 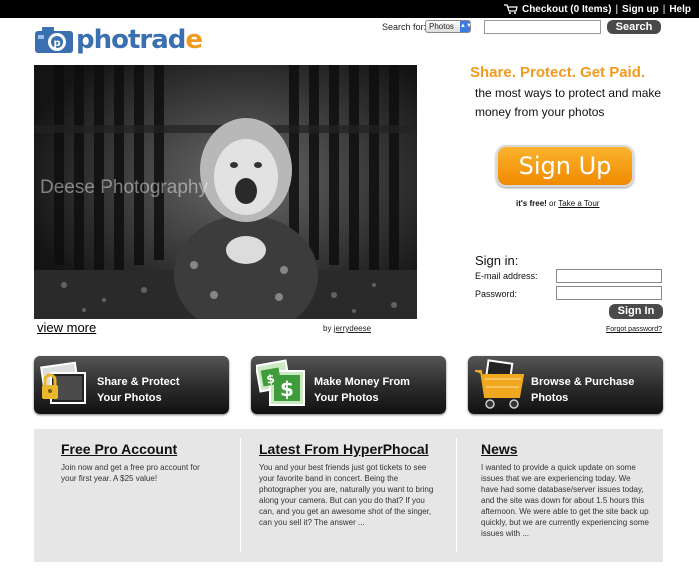 I want to click on share-protect-button: Share & Protect Your Photos, so click(x=131, y=385).